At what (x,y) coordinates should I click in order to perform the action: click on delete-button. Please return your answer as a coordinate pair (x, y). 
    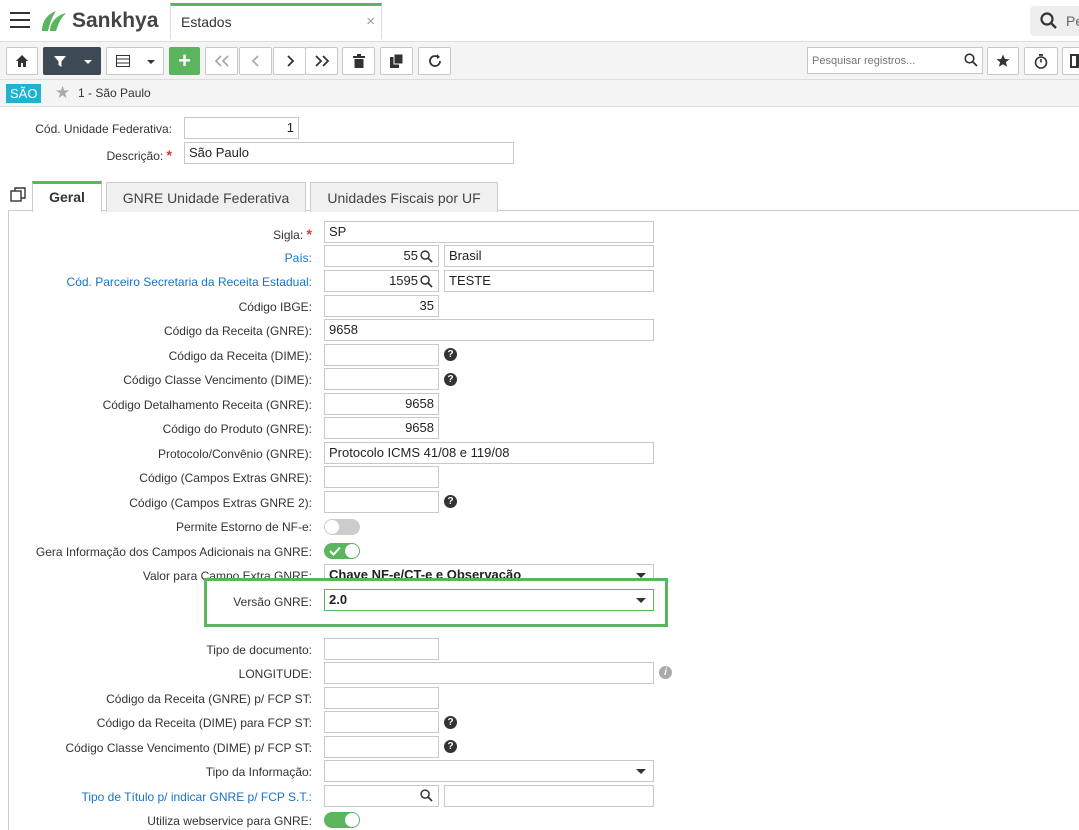
    Looking at the image, I should click on (358, 61).